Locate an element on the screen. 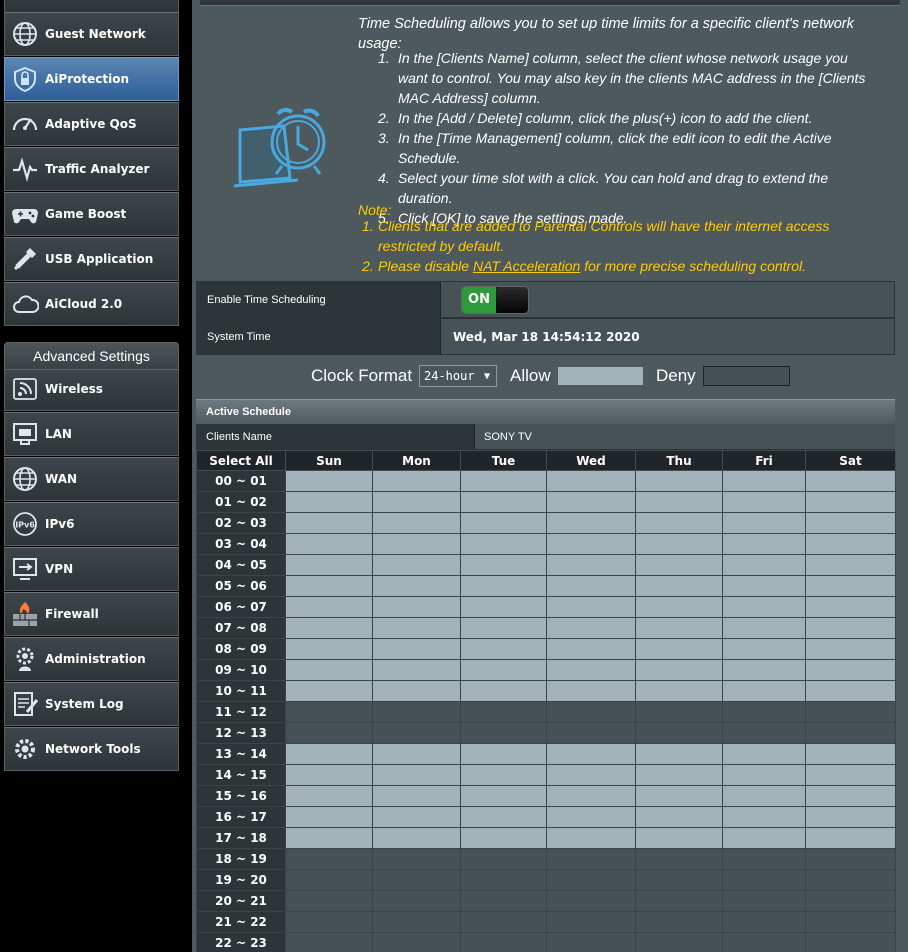 This screenshot has width=908, height=952. nat-acceleration-link: NAT Acceleration is located at coordinates (526, 266).